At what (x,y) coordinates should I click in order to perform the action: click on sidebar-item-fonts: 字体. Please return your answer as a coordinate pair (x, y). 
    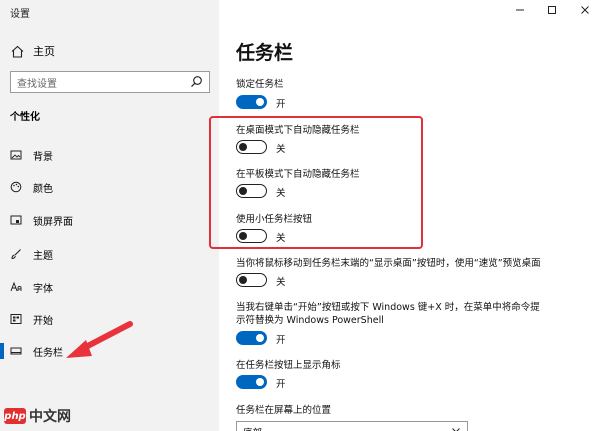
    Looking at the image, I should click on (100, 287).